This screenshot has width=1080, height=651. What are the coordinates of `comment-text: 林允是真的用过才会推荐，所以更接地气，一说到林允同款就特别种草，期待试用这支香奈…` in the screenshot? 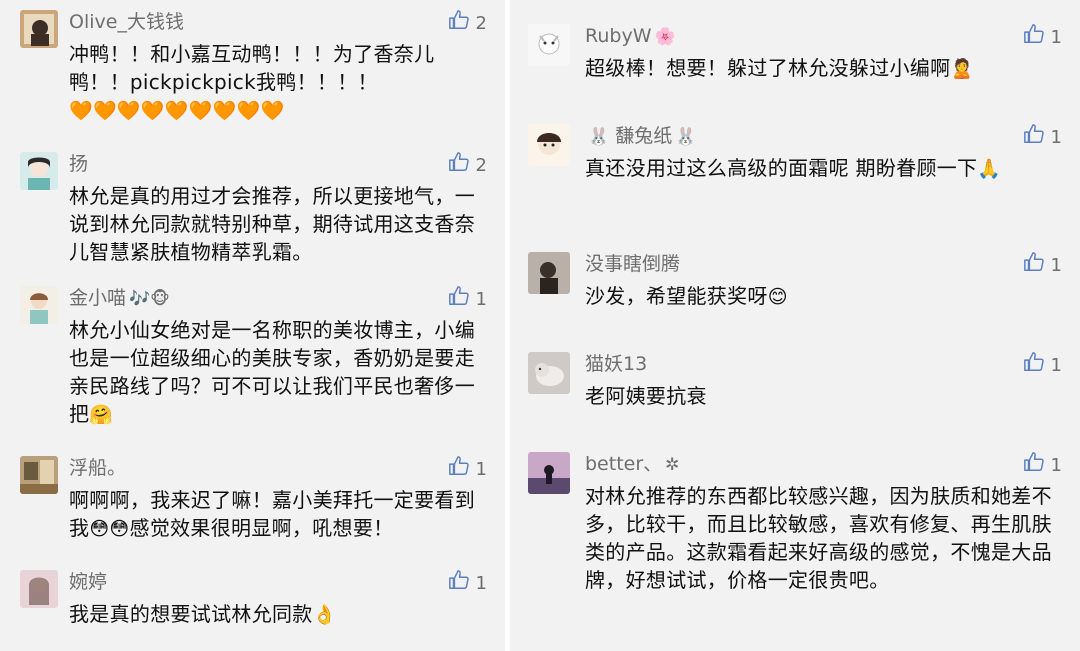 It's located at (272, 224).